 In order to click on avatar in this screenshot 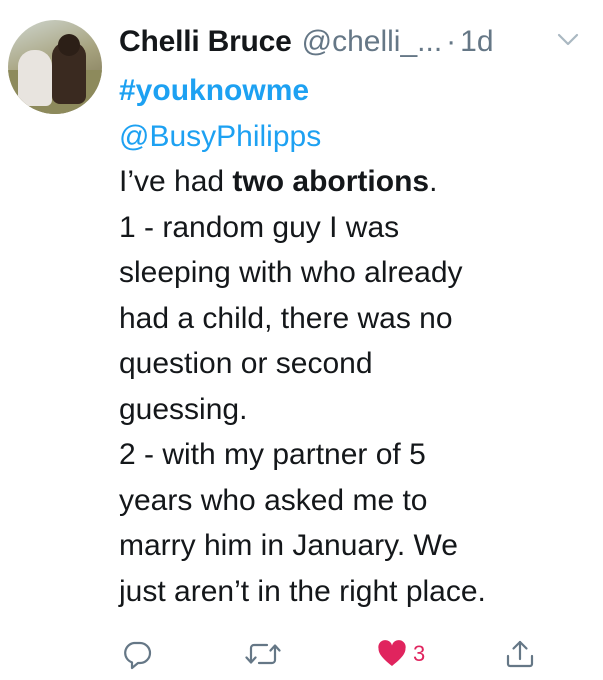, I will do `click(55, 67)`.